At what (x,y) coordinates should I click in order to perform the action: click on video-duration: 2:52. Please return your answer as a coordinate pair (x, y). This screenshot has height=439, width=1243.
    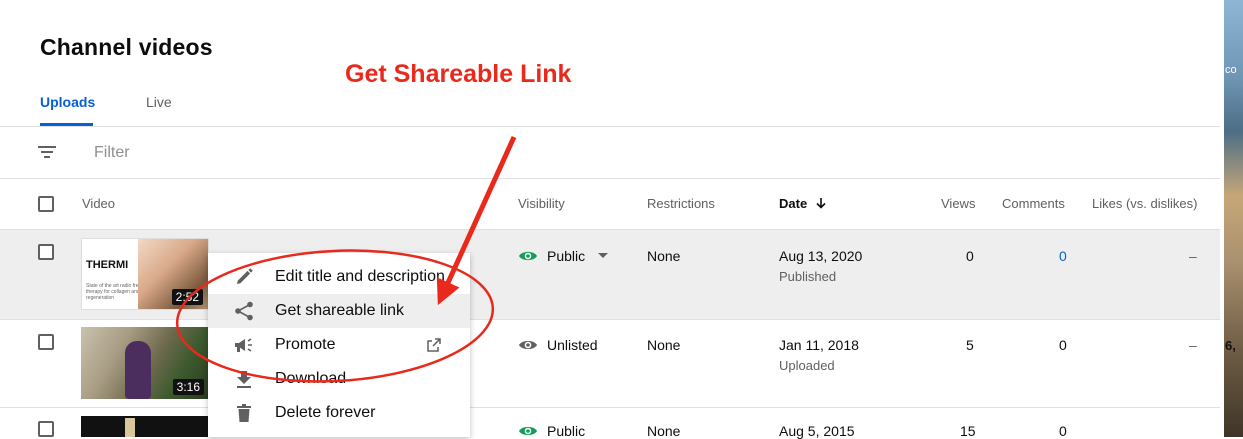
    Looking at the image, I should click on (187, 297).